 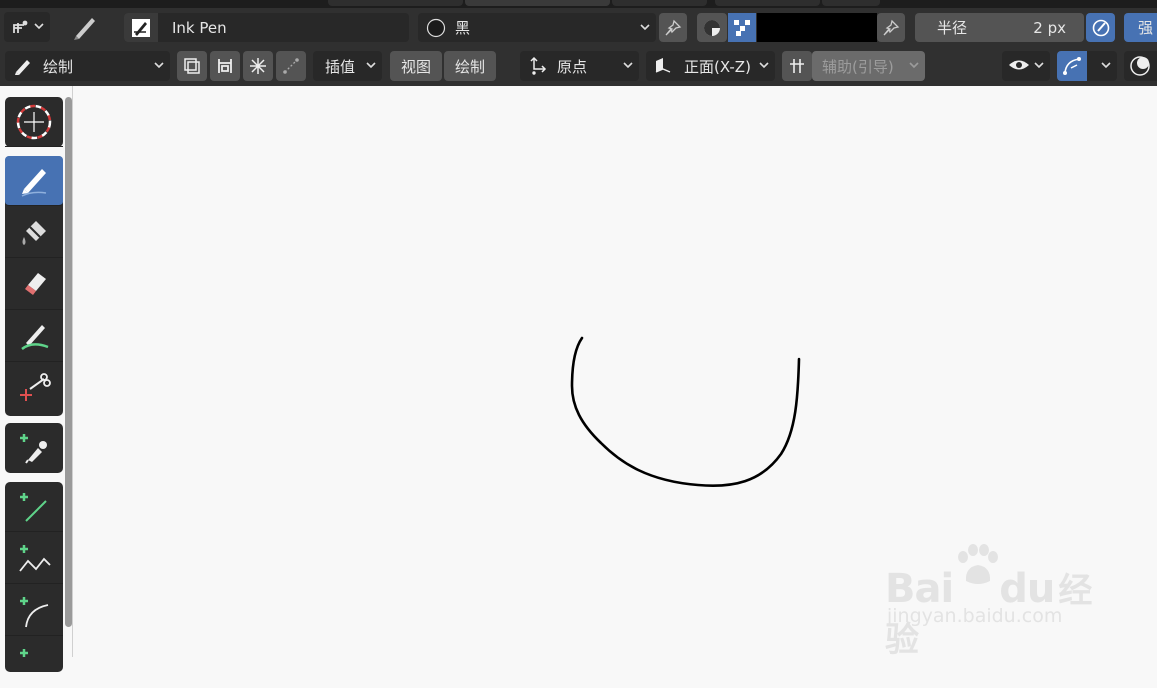 I want to click on shading-dropdown, so click(x=1140, y=66).